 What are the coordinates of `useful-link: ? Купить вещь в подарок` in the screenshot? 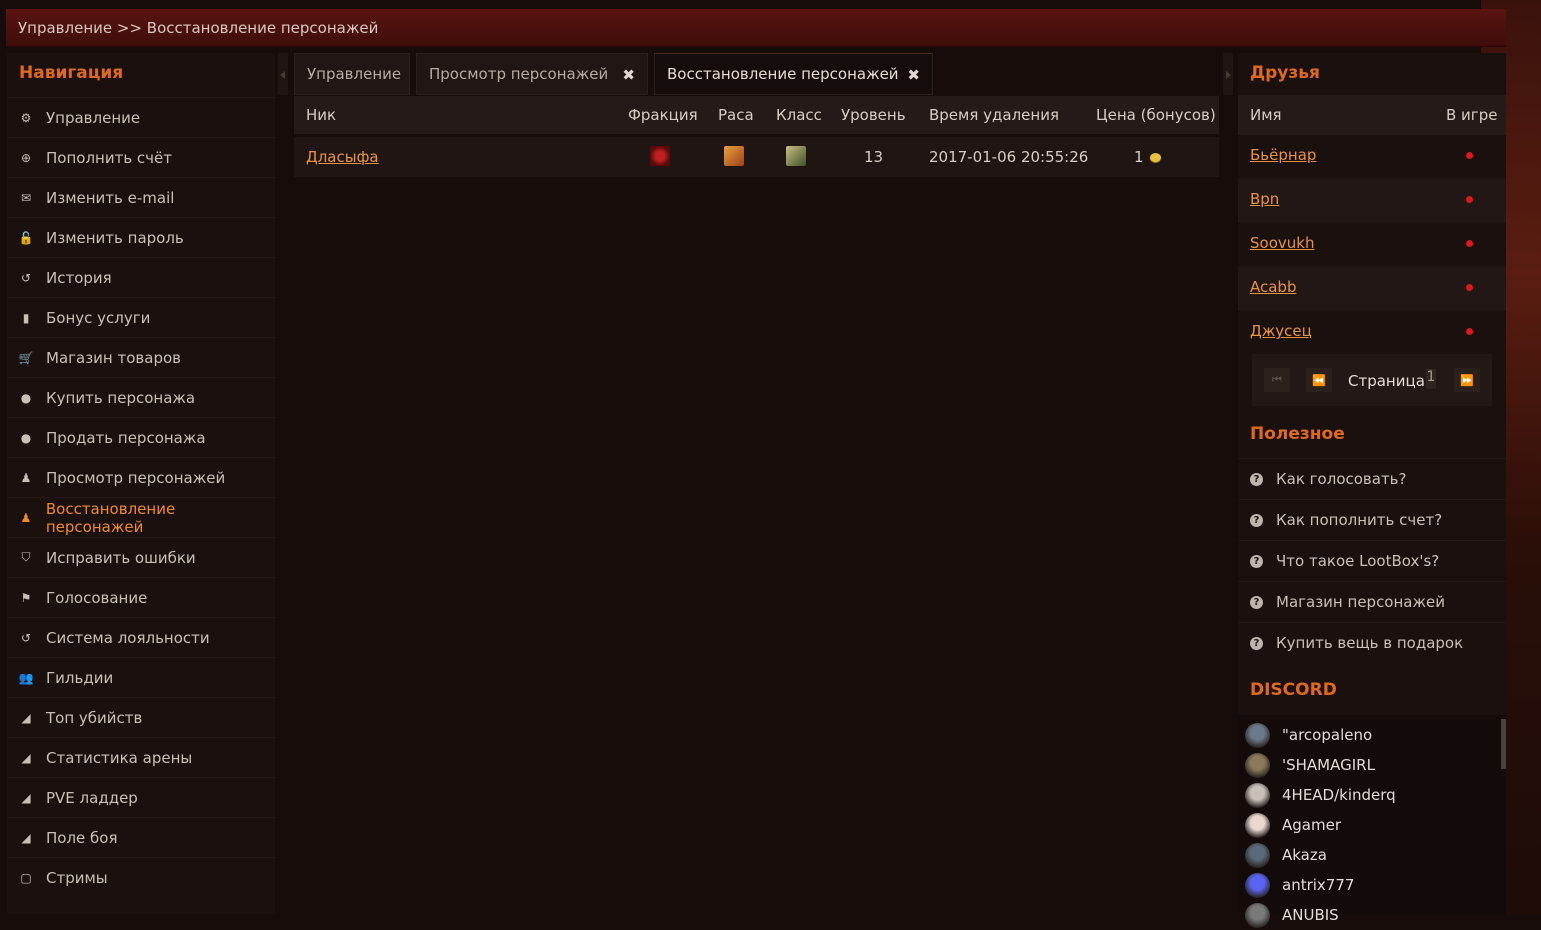 It's located at (1372, 642).